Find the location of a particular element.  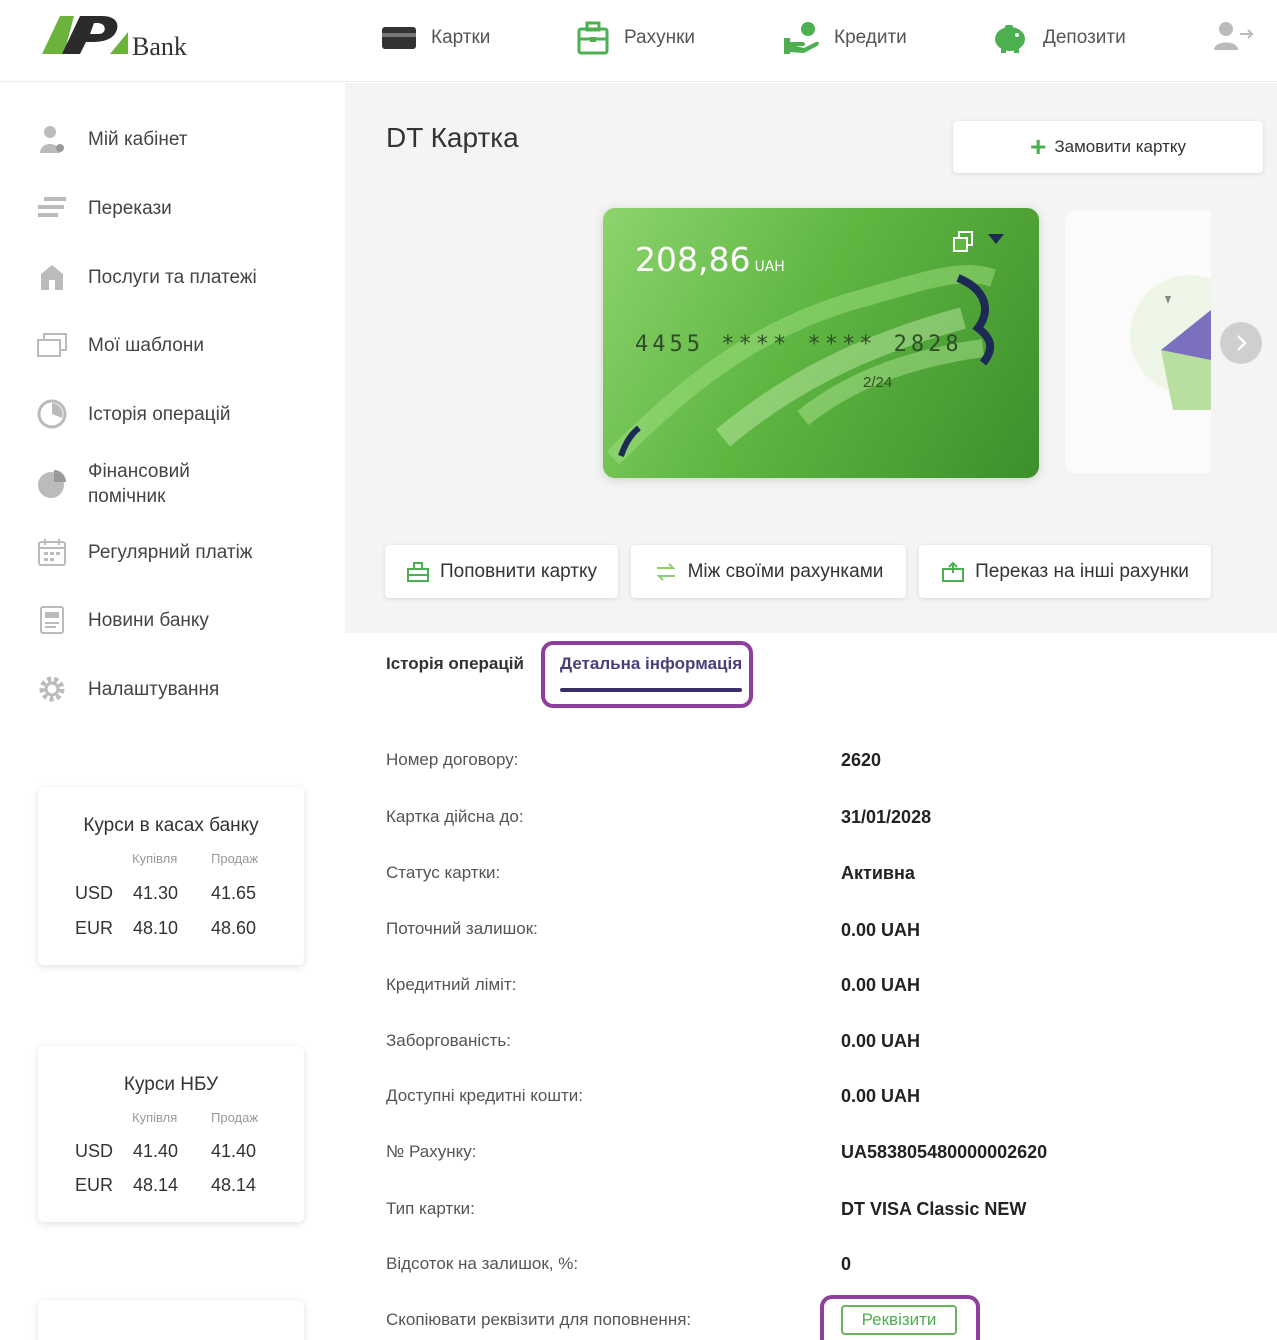

chevron-right-icon is located at coordinates (1242, 343).